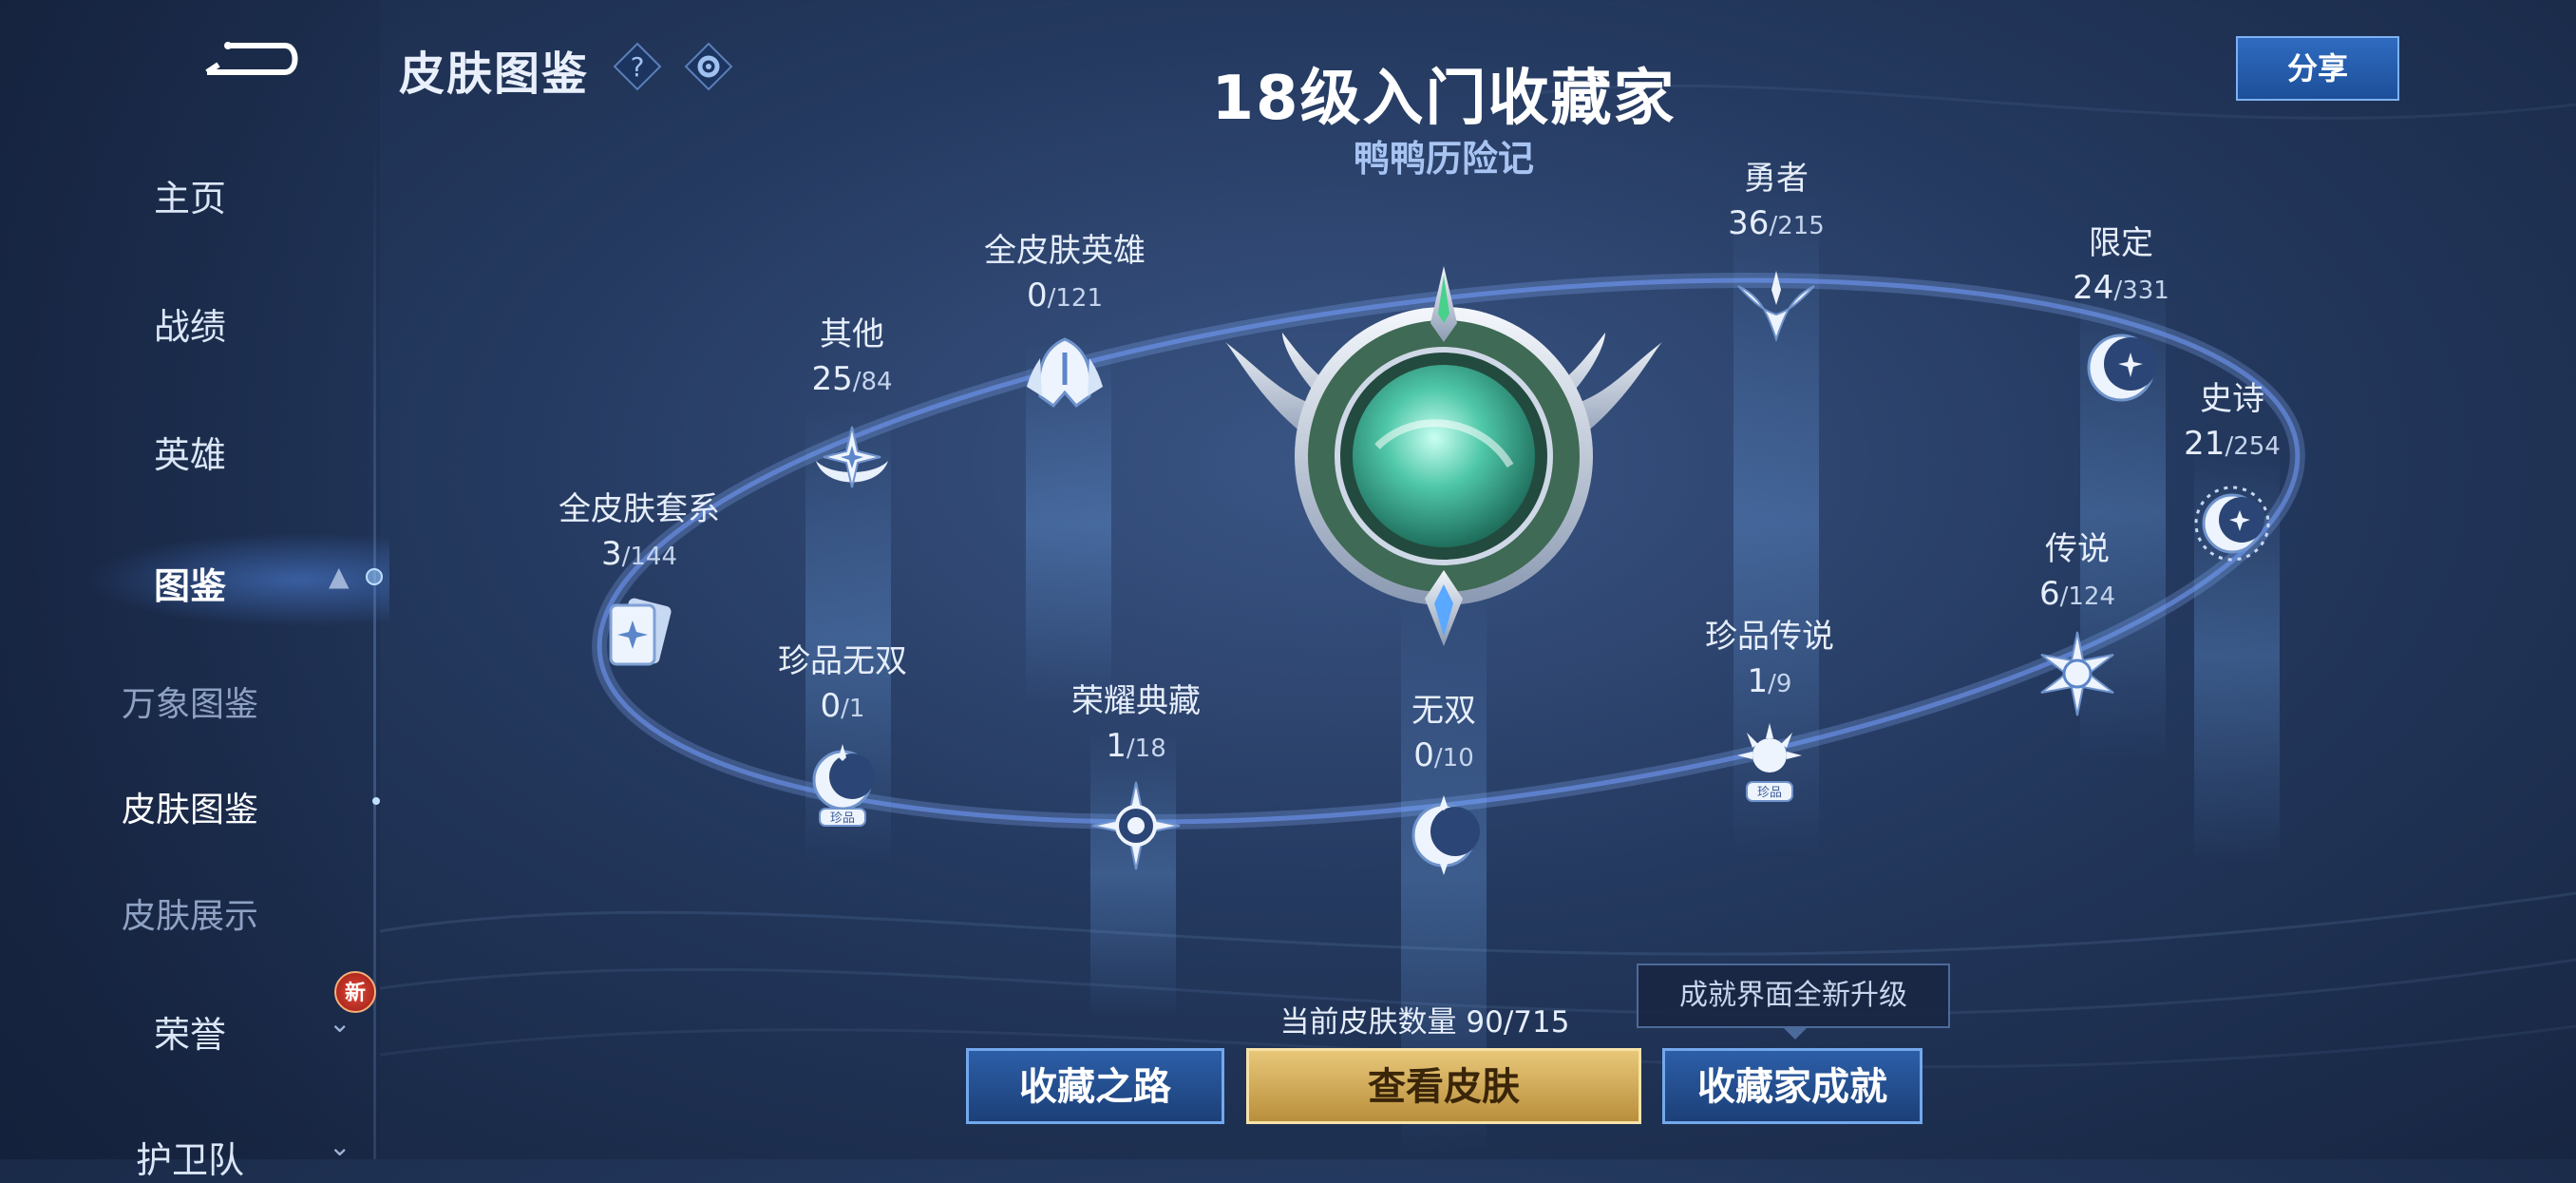 Image resolution: width=2576 pixels, height=1183 pixels. What do you see at coordinates (1443, 782) in the screenshot?
I see `category-peerless: 无双 0/10` at bounding box center [1443, 782].